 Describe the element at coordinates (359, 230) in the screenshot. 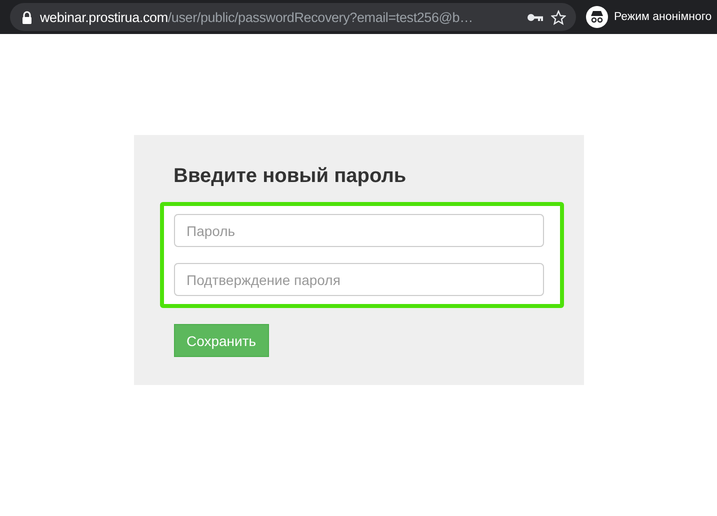

I see `password-field: Пароль` at that location.